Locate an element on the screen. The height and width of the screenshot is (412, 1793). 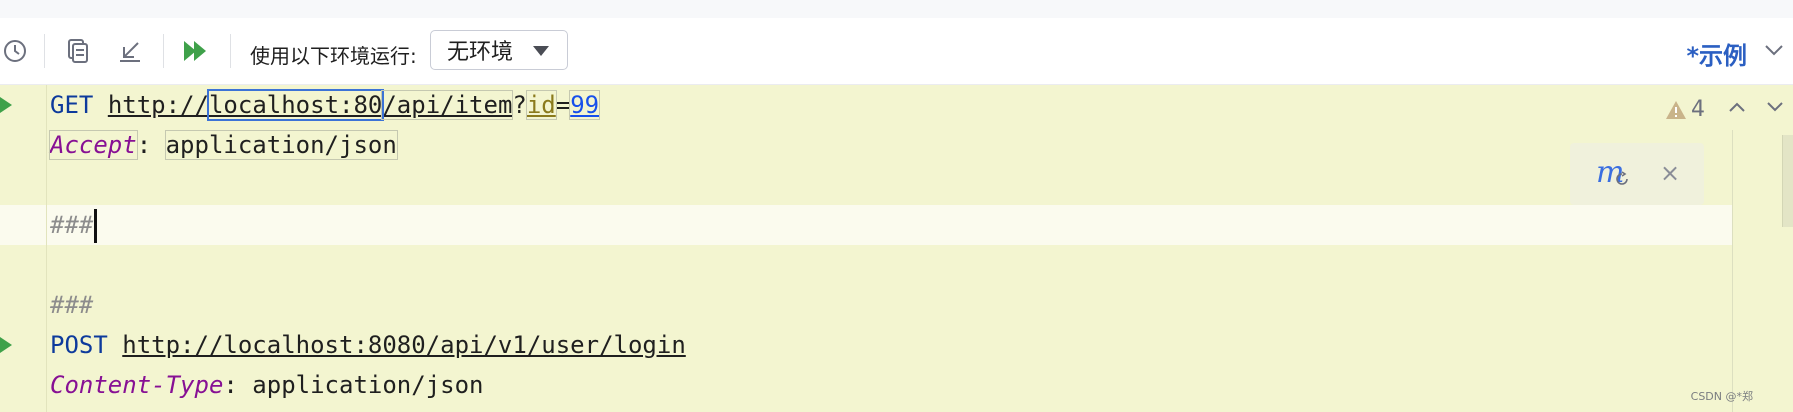
close-icon: × is located at coordinates (1670, 173).